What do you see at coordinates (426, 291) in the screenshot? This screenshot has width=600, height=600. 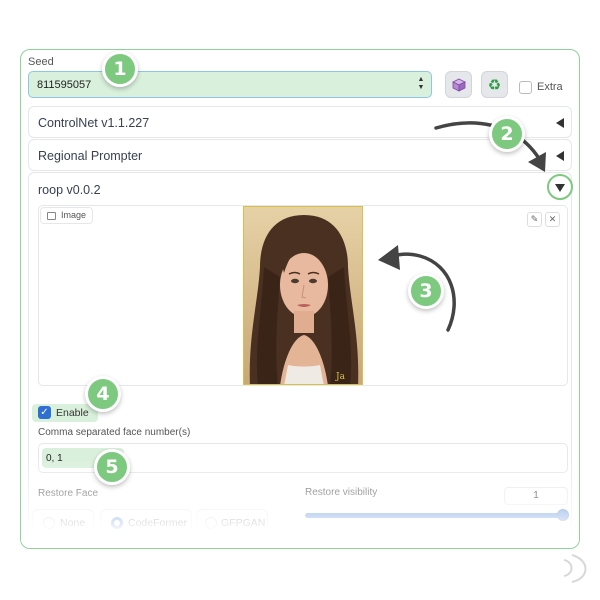 I see `step-badge-3: 3` at bounding box center [426, 291].